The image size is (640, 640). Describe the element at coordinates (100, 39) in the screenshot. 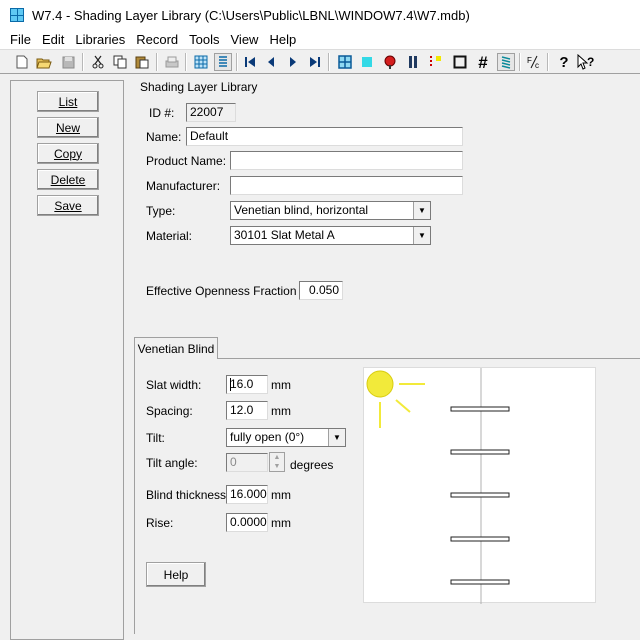

I see `menu-libraries: Libraries` at that location.